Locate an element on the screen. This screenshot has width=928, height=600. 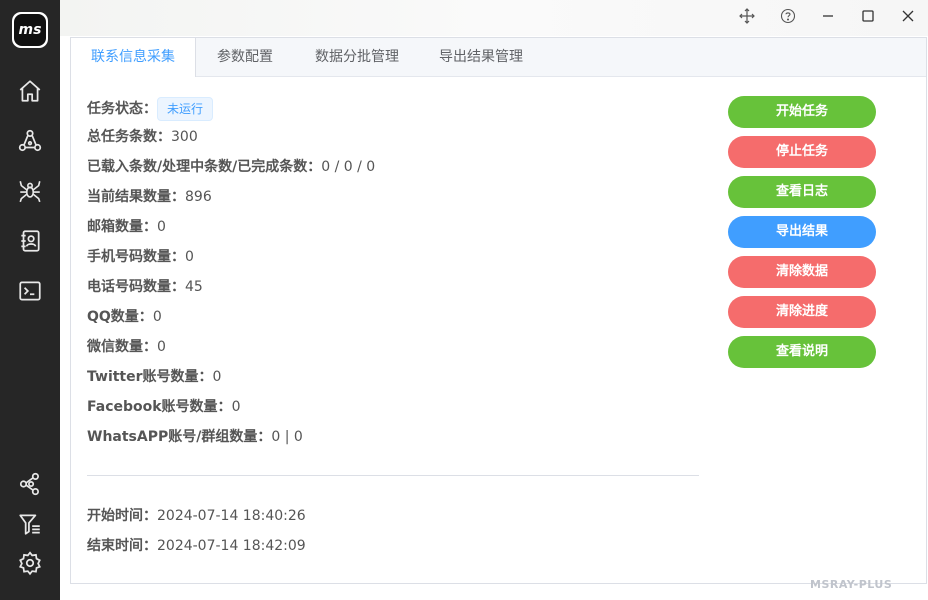
share-icon is located at coordinates (30, 484).